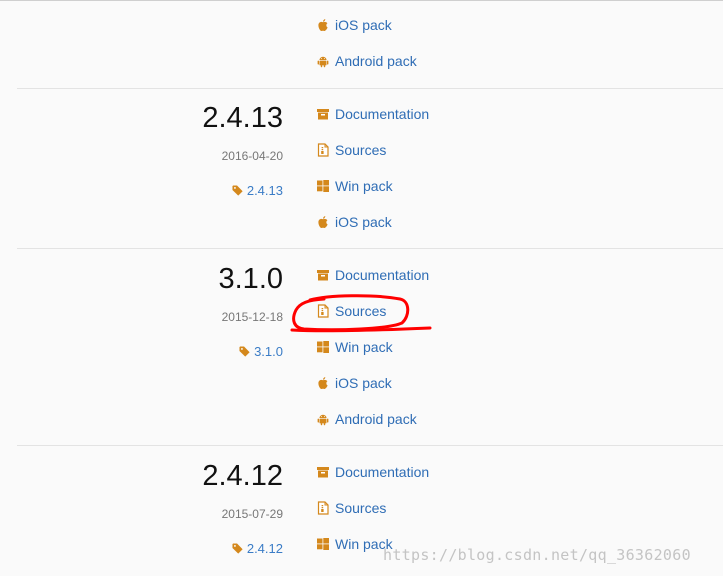 This screenshot has width=723, height=576. What do you see at coordinates (264, 190) in the screenshot?
I see `tag-label: 2.4.13` at bounding box center [264, 190].